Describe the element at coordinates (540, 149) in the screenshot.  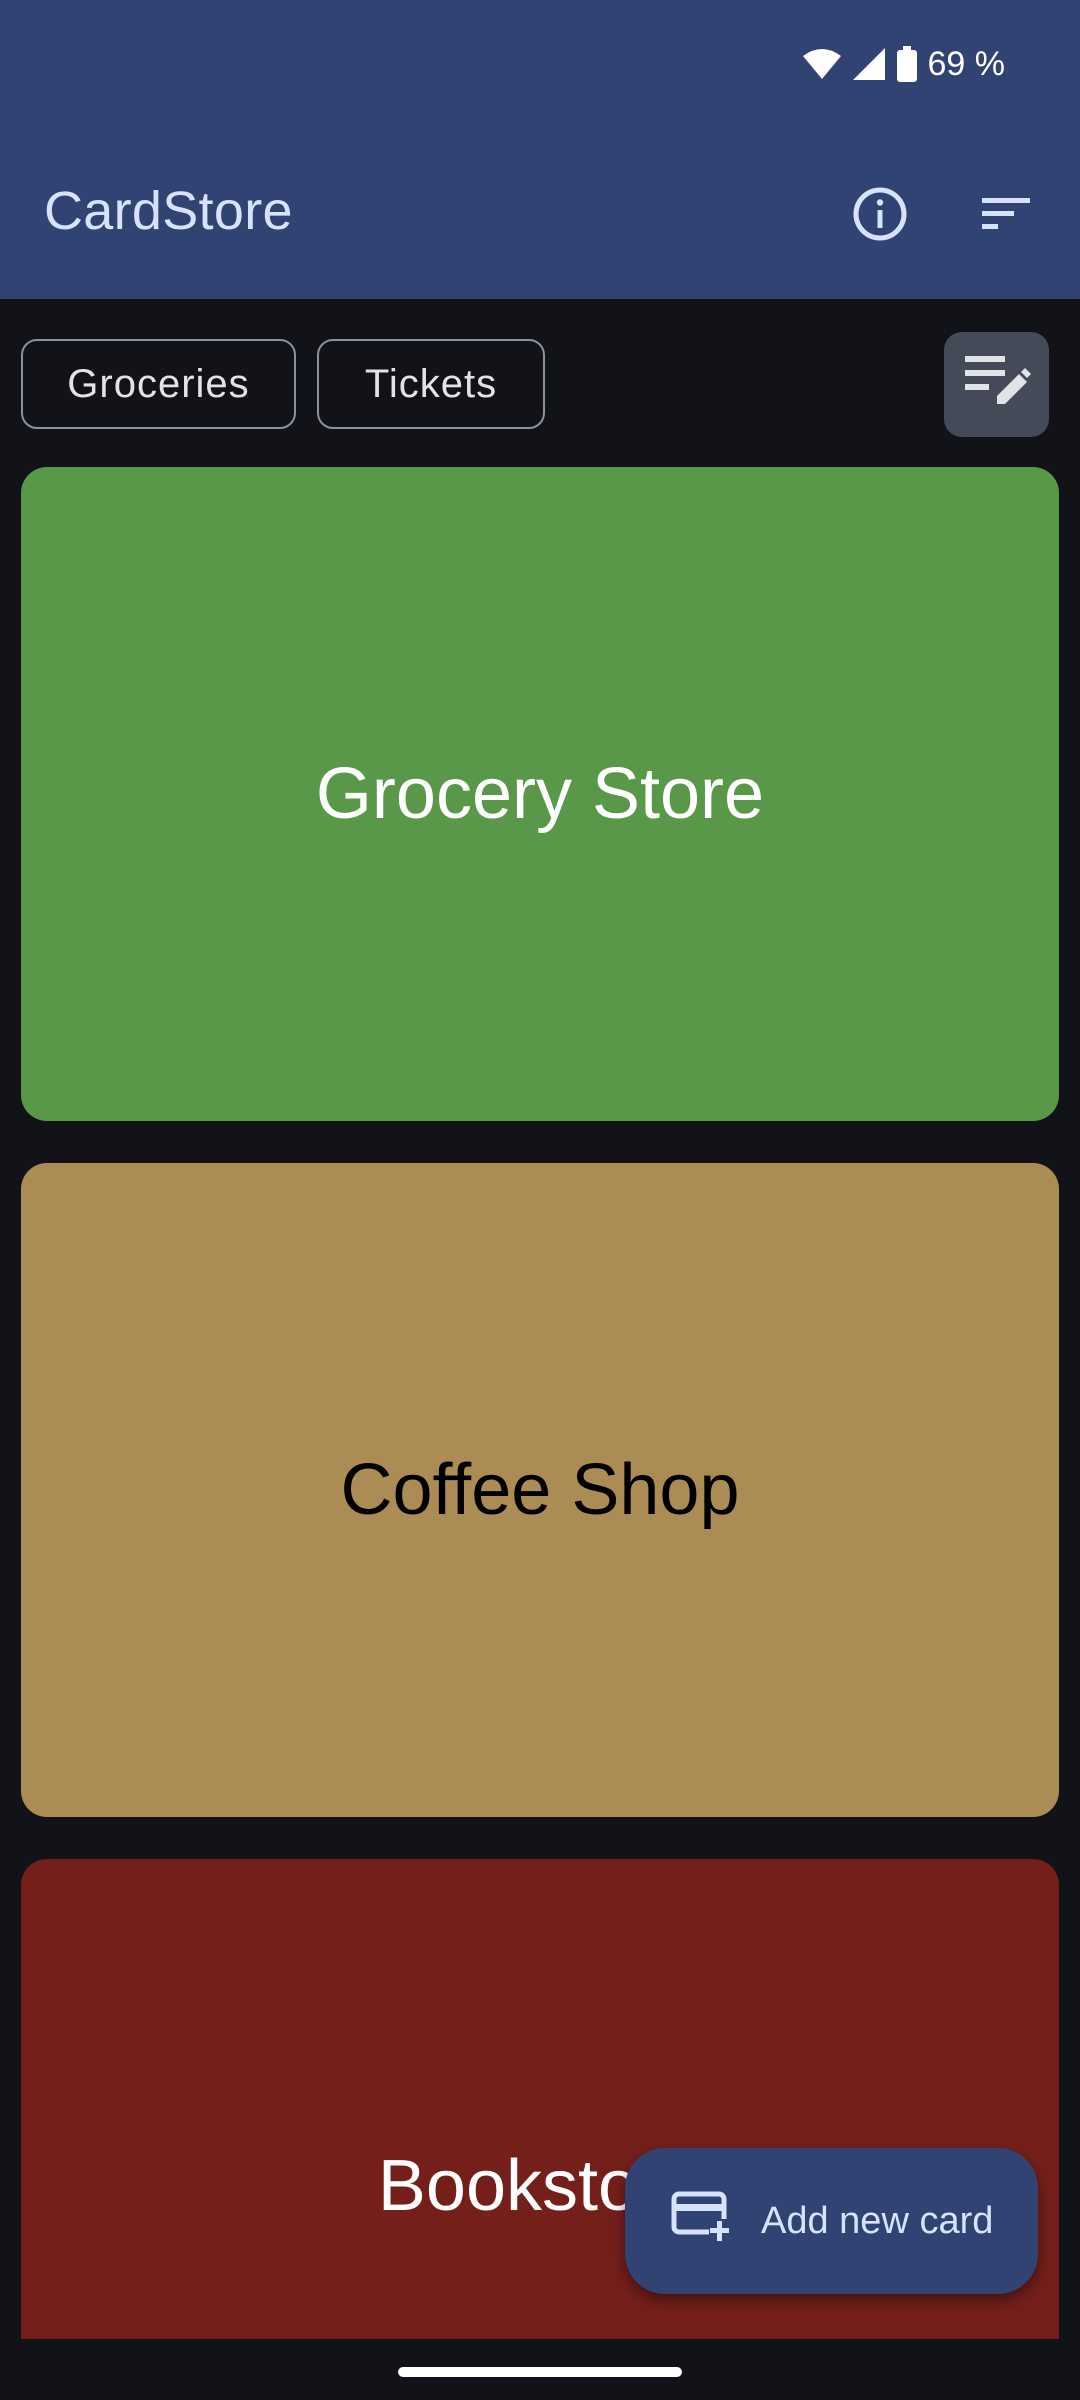
I see `top-app-bar: 69 % CardStore` at that location.